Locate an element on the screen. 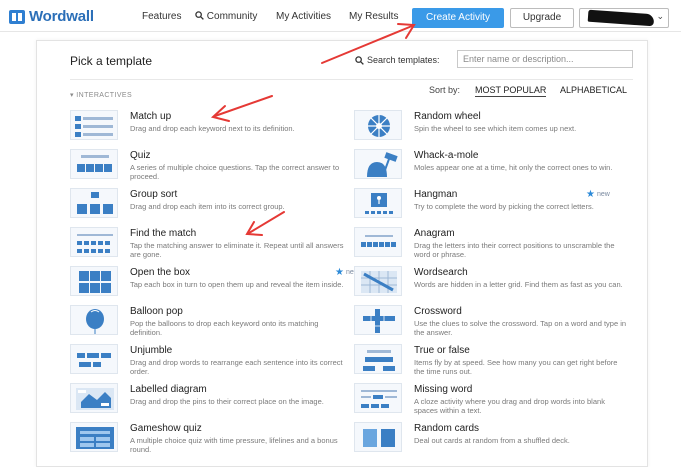 The height and width of the screenshot is (467, 681). nav-community-label: Community is located at coordinates (232, 16).